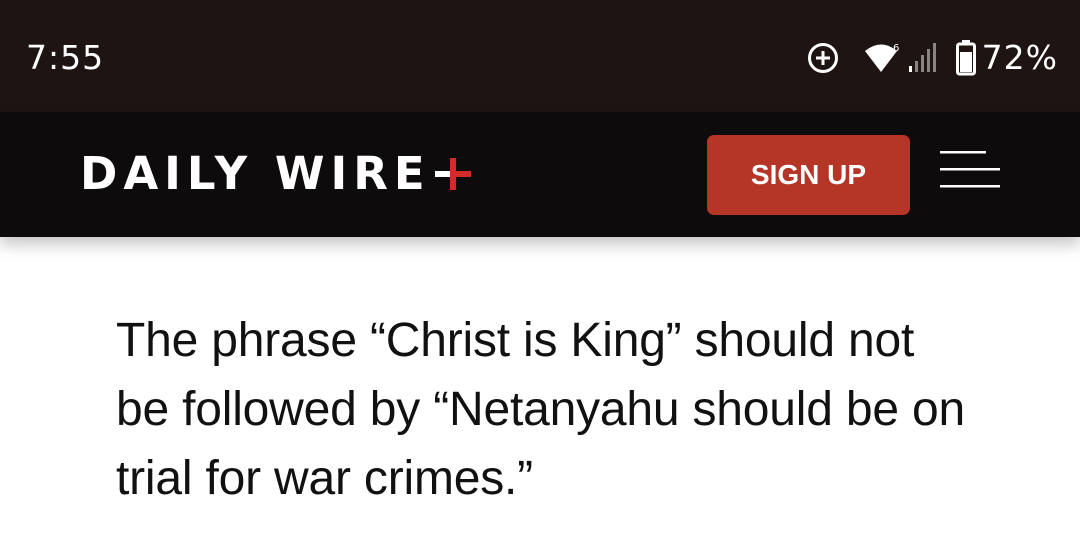  Describe the element at coordinates (808, 175) in the screenshot. I see `sign-up-button: SIGN UP` at that location.